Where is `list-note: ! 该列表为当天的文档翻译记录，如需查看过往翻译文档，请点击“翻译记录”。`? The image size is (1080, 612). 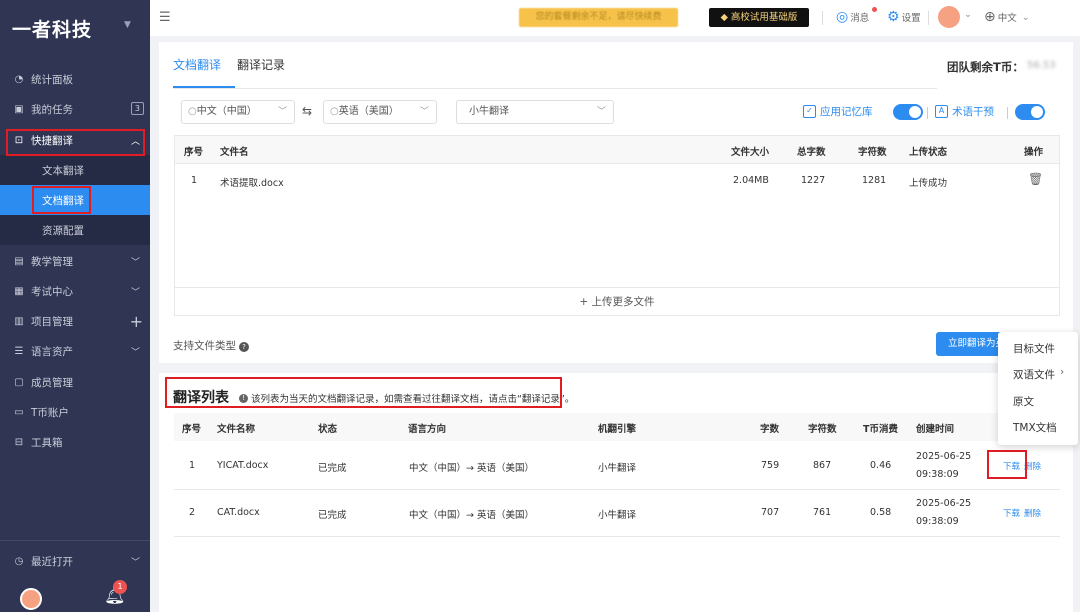 list-note: ! 该列表为当天的文档翻译记录，如需查看过往翻译文档，请点击“翻译记录”。 is located at coordinates (406, 398).